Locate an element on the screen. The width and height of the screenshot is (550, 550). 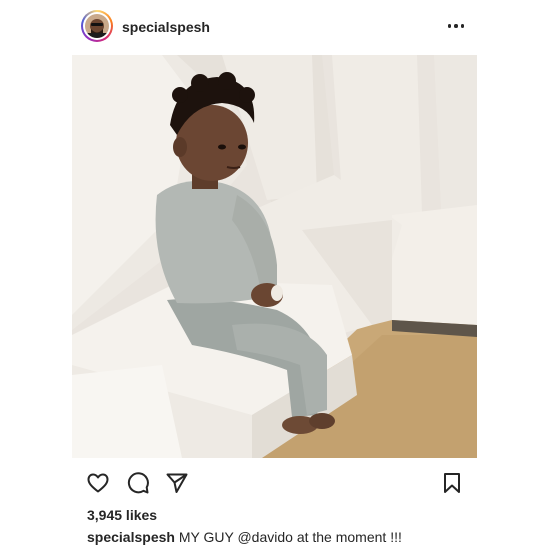
heart-icon is located at coordinates (98, 483).